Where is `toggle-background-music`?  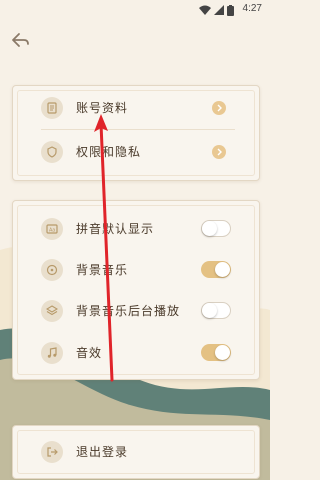 toggle-background-music is located at coordinates (216, 269).